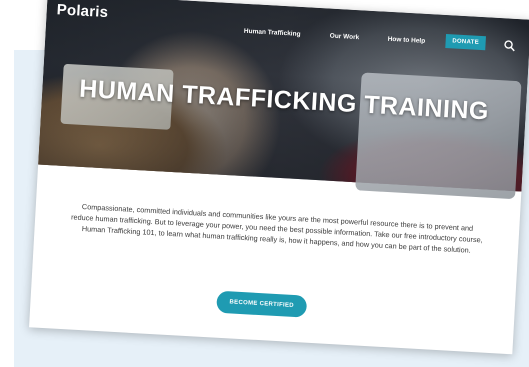 The image size is (529, 367). What do you see at coordinates (272, 33) in the screenshot?
I see `nav-link-human-trafficking: Human Trafficking` at bounding box center [272, 33].